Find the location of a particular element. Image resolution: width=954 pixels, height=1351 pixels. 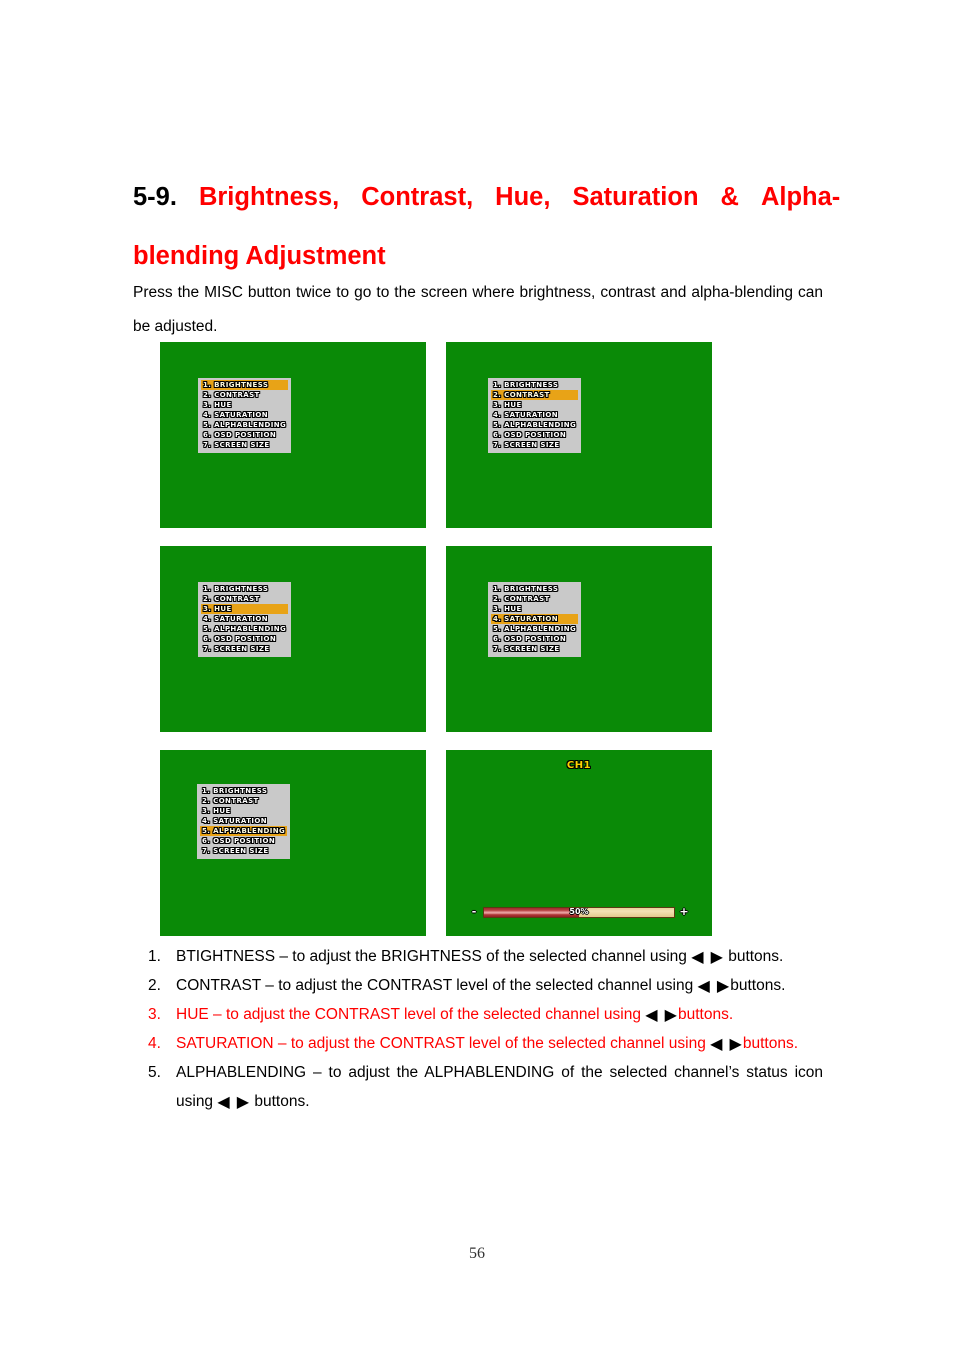

slider-track: 50% is located at coordinates (579, 912).